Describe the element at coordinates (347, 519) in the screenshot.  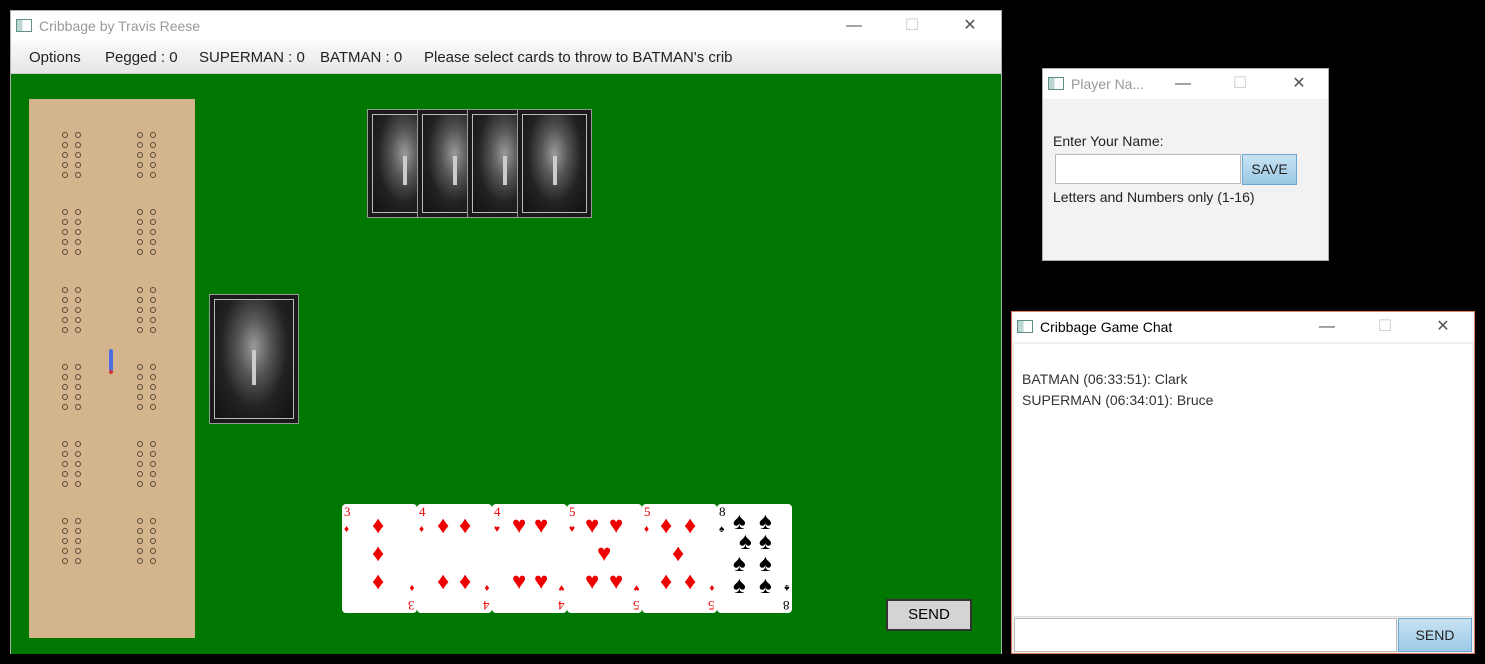
I see `card-rank: 3 ♦` at that location.